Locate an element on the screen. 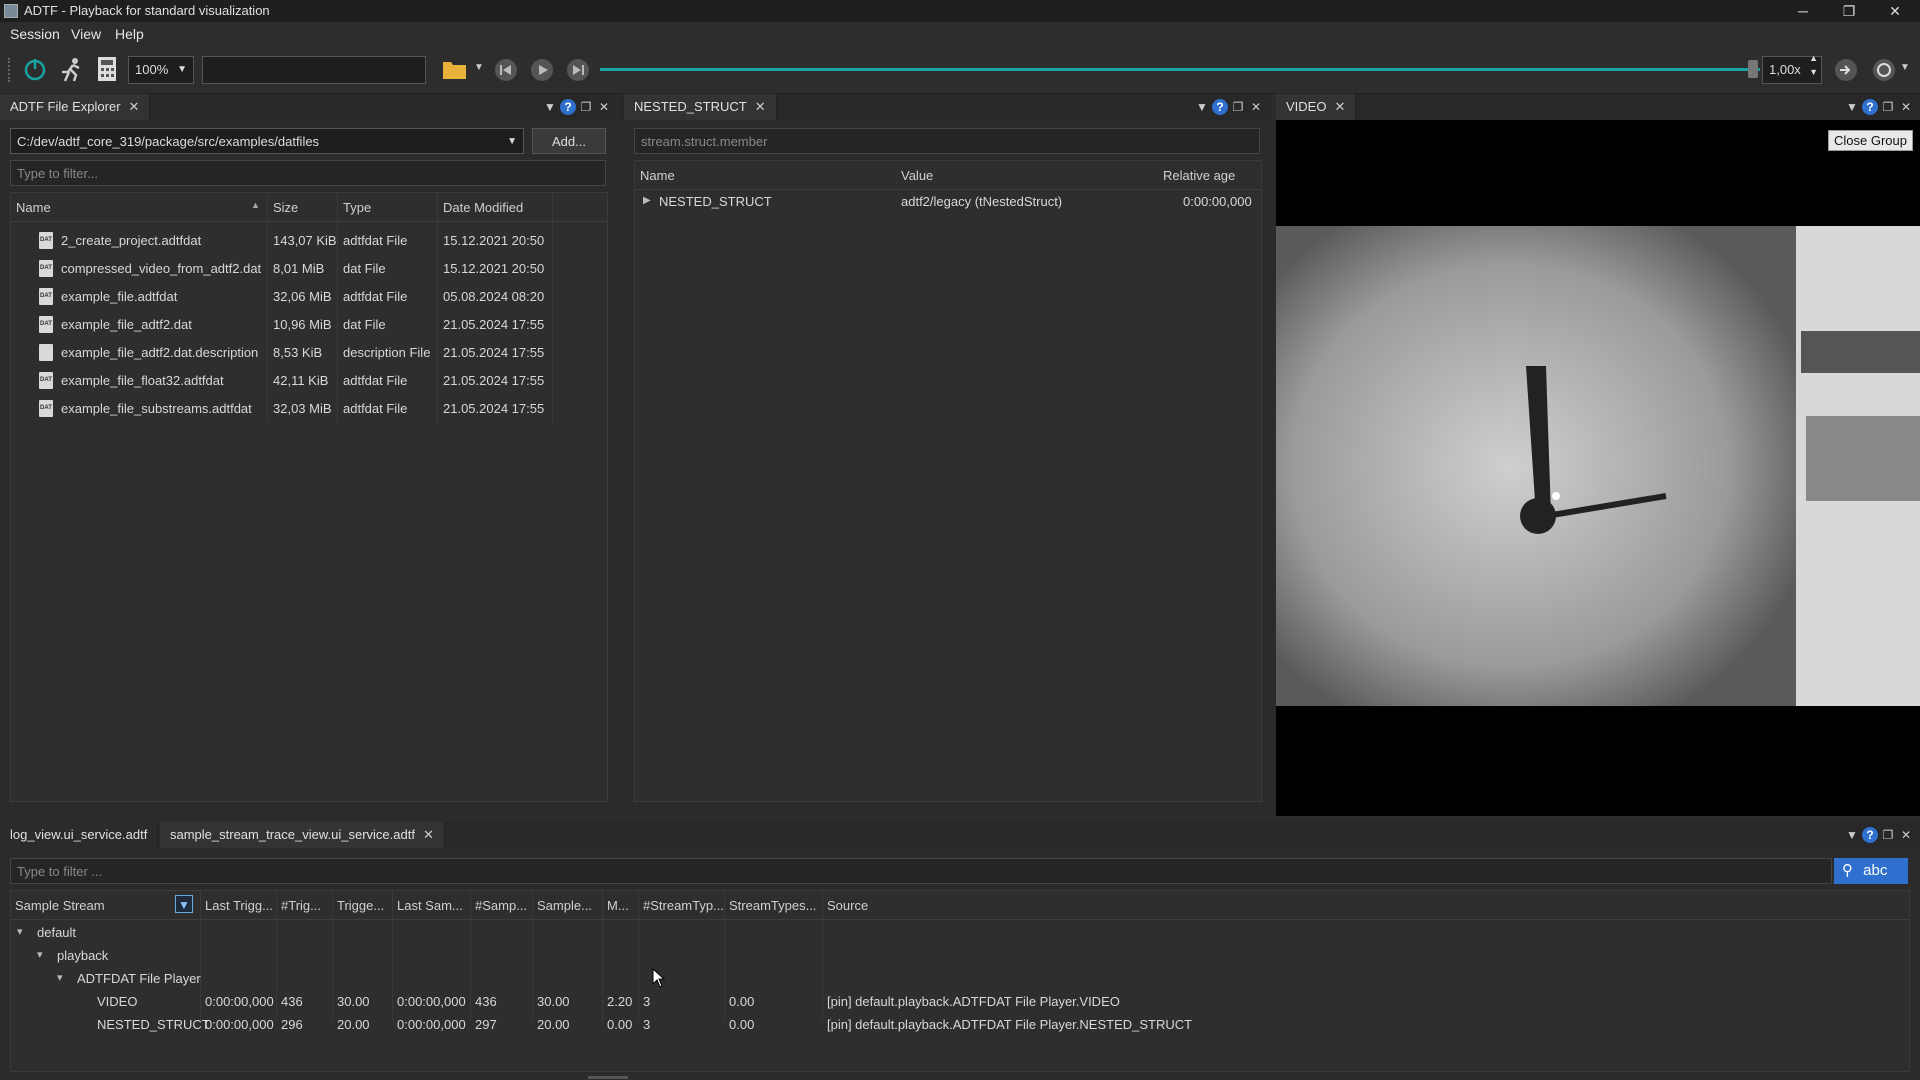 This screenshot has width=1920, height=1080. restore-button: ❐ is located at coordinates (1849, 11).